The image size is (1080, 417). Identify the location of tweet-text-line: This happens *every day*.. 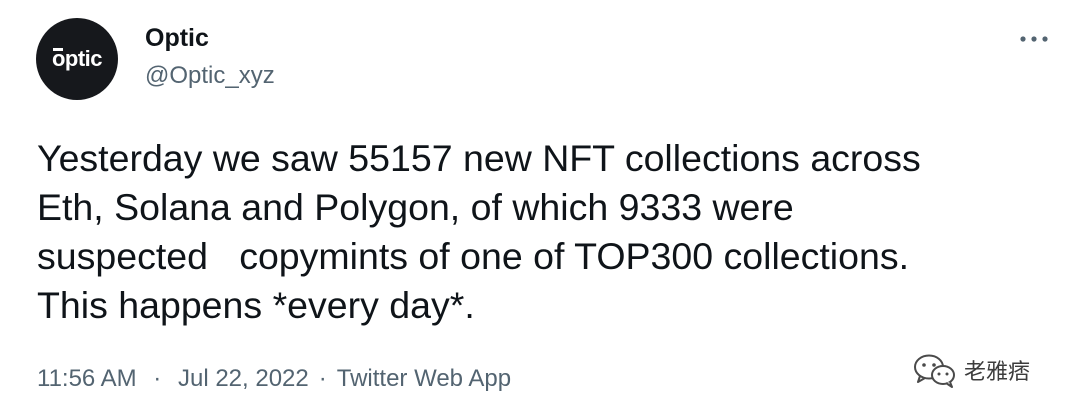
(256, 305).